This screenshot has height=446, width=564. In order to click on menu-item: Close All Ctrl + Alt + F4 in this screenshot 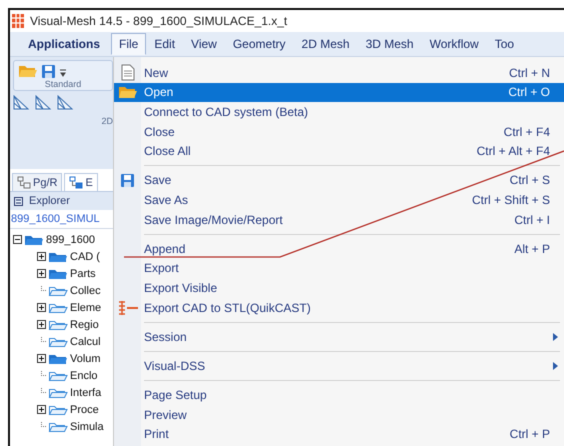, I will do `click(339, 151)`.